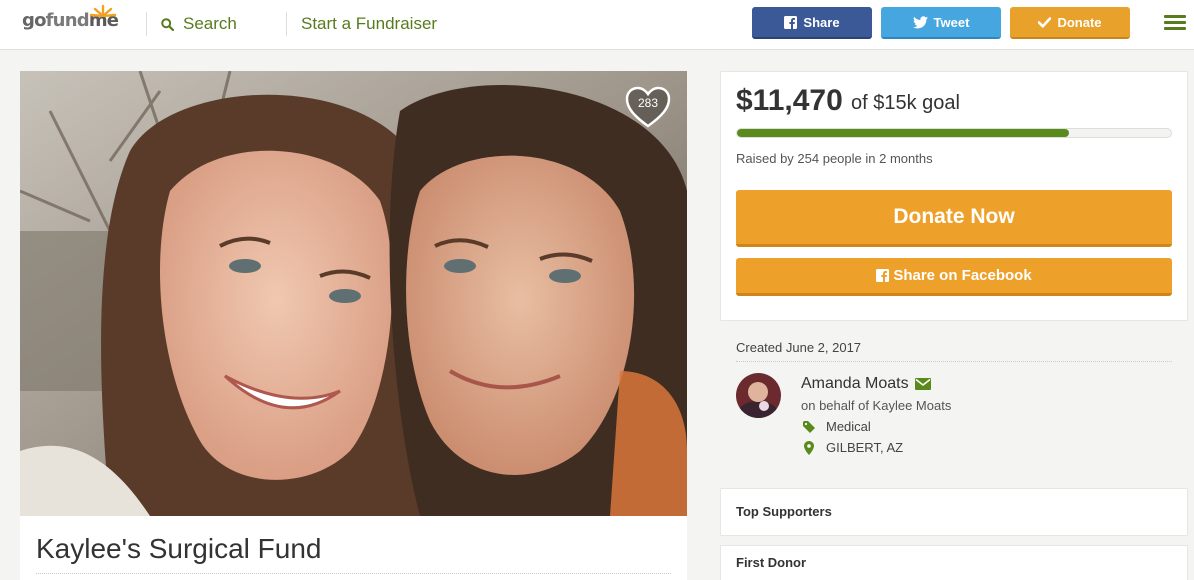  What do you see at coordinates (648, 103) in the screenshot?
I see `heart-count: 283` at bounding box center [648, 103].